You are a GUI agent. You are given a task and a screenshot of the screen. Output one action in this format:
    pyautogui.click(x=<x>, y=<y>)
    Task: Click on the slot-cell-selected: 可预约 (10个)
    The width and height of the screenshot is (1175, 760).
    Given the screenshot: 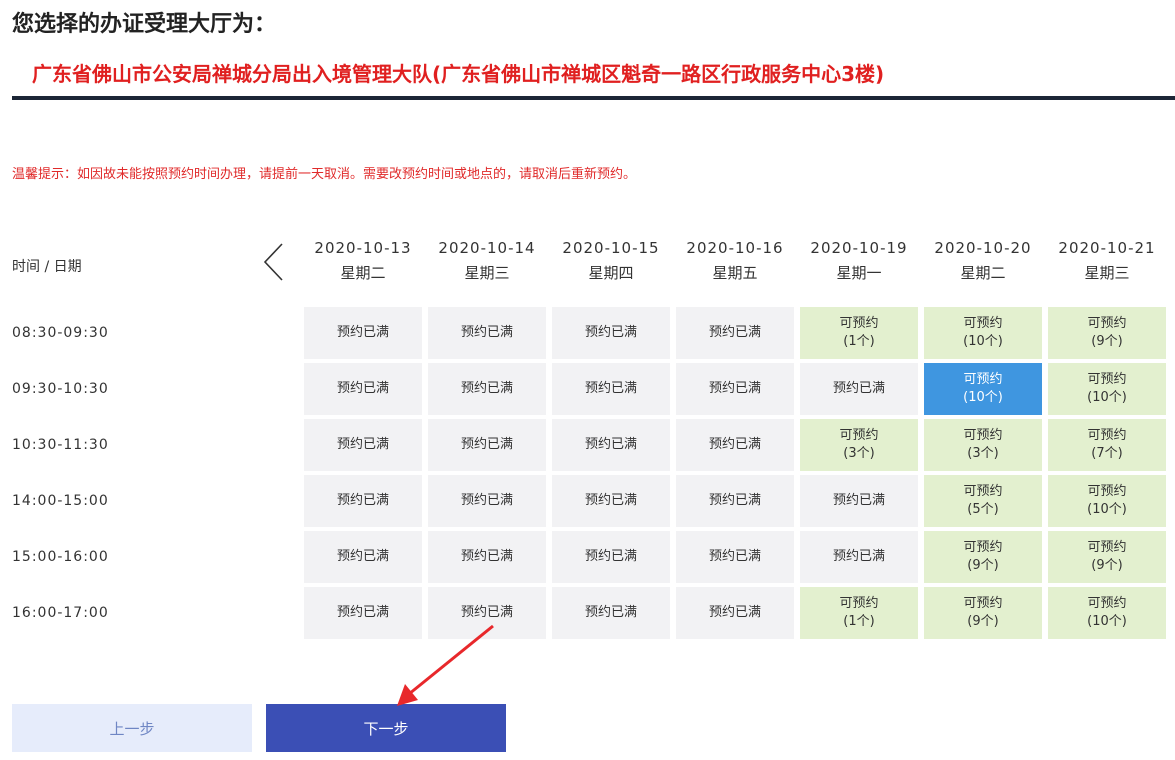 What is the action you would take?
    pyautogui.click(x=983, y=389)
    